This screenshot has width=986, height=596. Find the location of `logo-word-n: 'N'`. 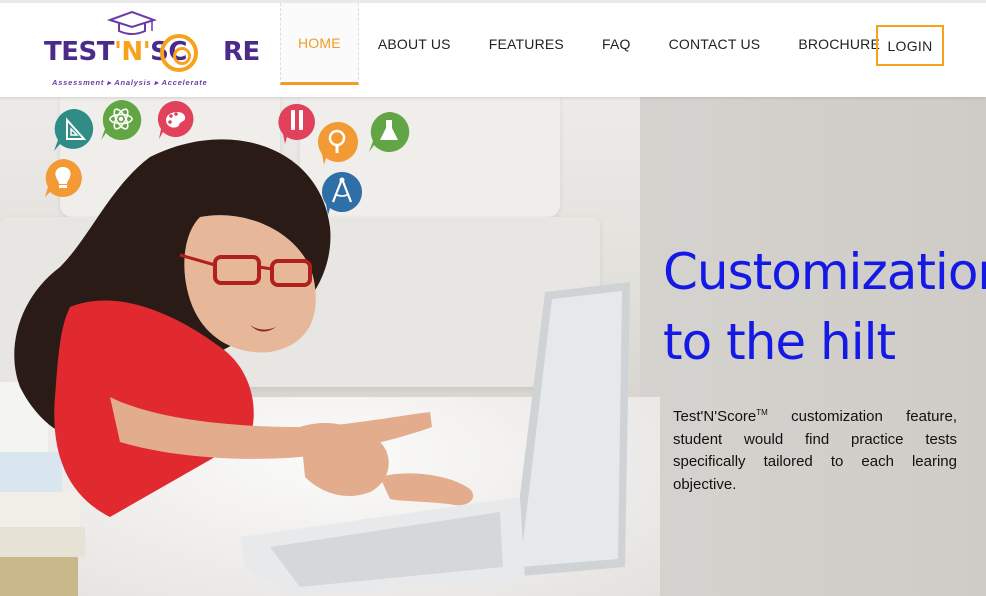

logo-word-n: 'N' is located at coordinates (132, 52).